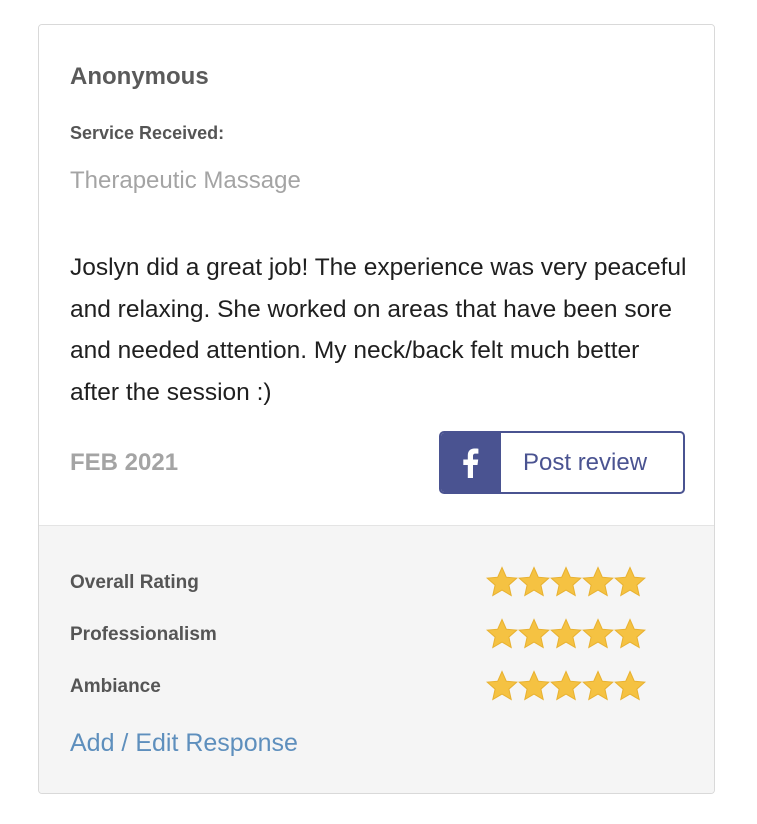  What do you see at coordinates (143, 634) in the screenshot?
I see `rating-label: Professionalism` at bounding box center [143, 634].